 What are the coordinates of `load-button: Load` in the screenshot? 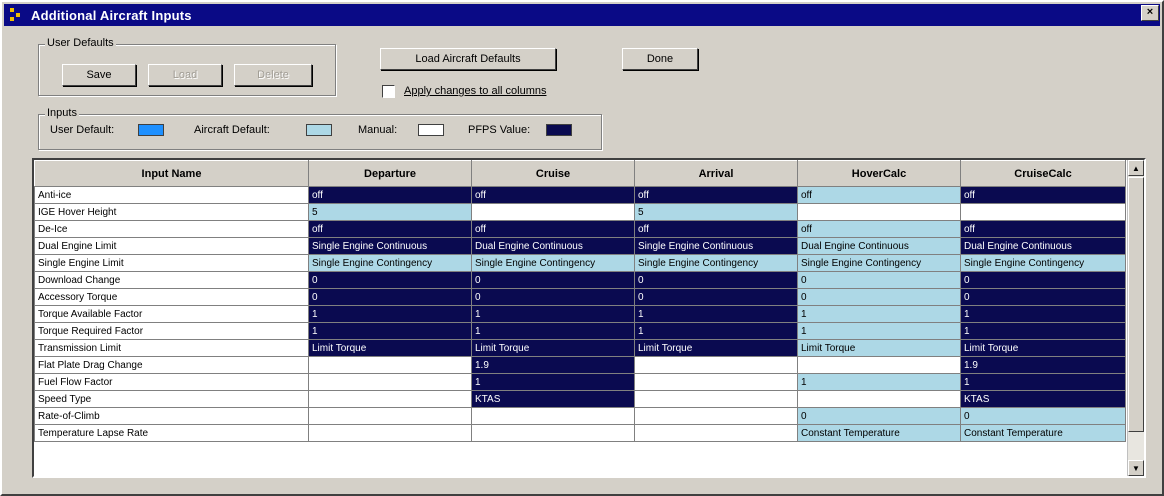 It's located at (185, 75).